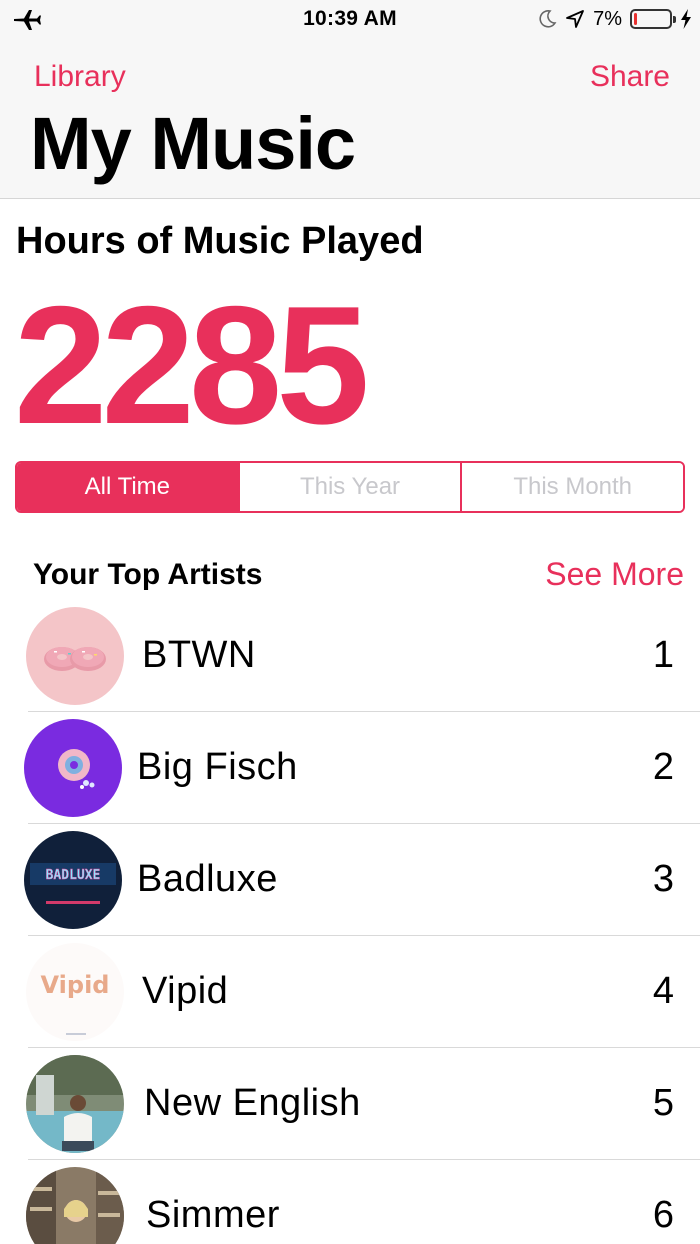  I want to click on vipid-logo-artwork: Vipid, so click(75, 992).